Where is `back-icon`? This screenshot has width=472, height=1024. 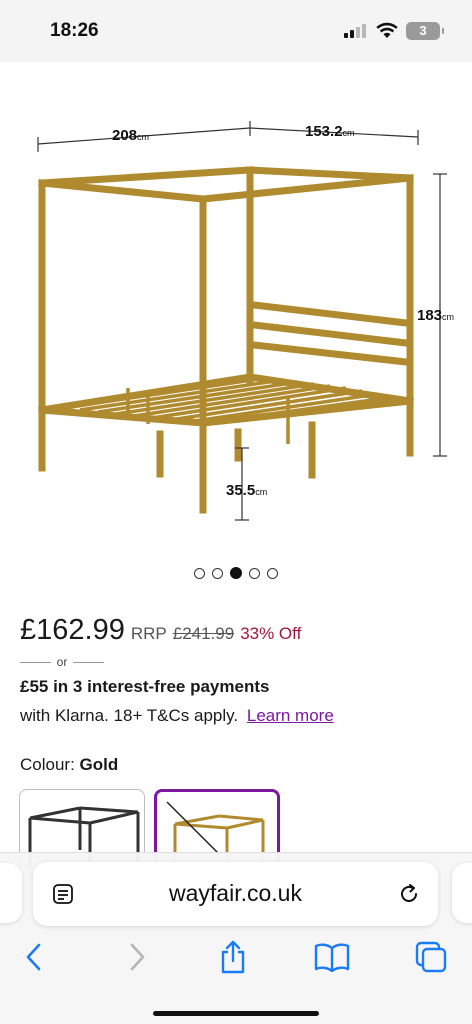 back-icon is located at coordinates (33, 957).